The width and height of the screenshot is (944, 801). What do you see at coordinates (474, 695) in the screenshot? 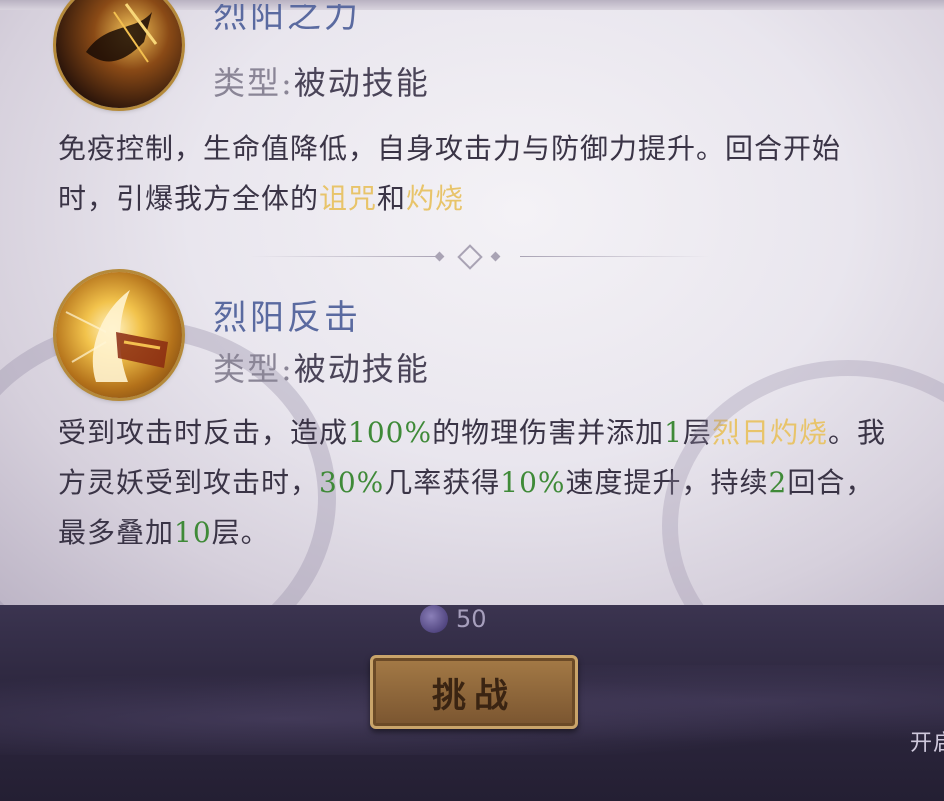
I see `challenge-button-label: 挑战` at bounding box center [474, 695].